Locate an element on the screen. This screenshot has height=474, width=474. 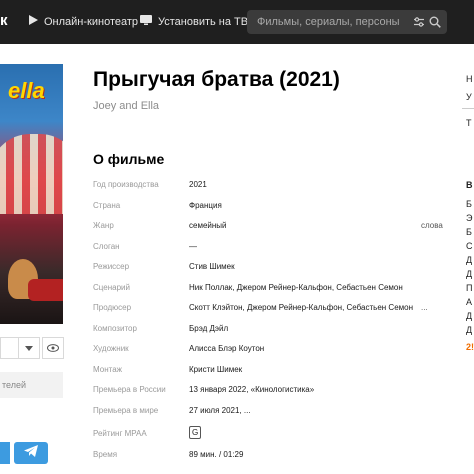
cast-link: С is located at coordinates (469, 246).